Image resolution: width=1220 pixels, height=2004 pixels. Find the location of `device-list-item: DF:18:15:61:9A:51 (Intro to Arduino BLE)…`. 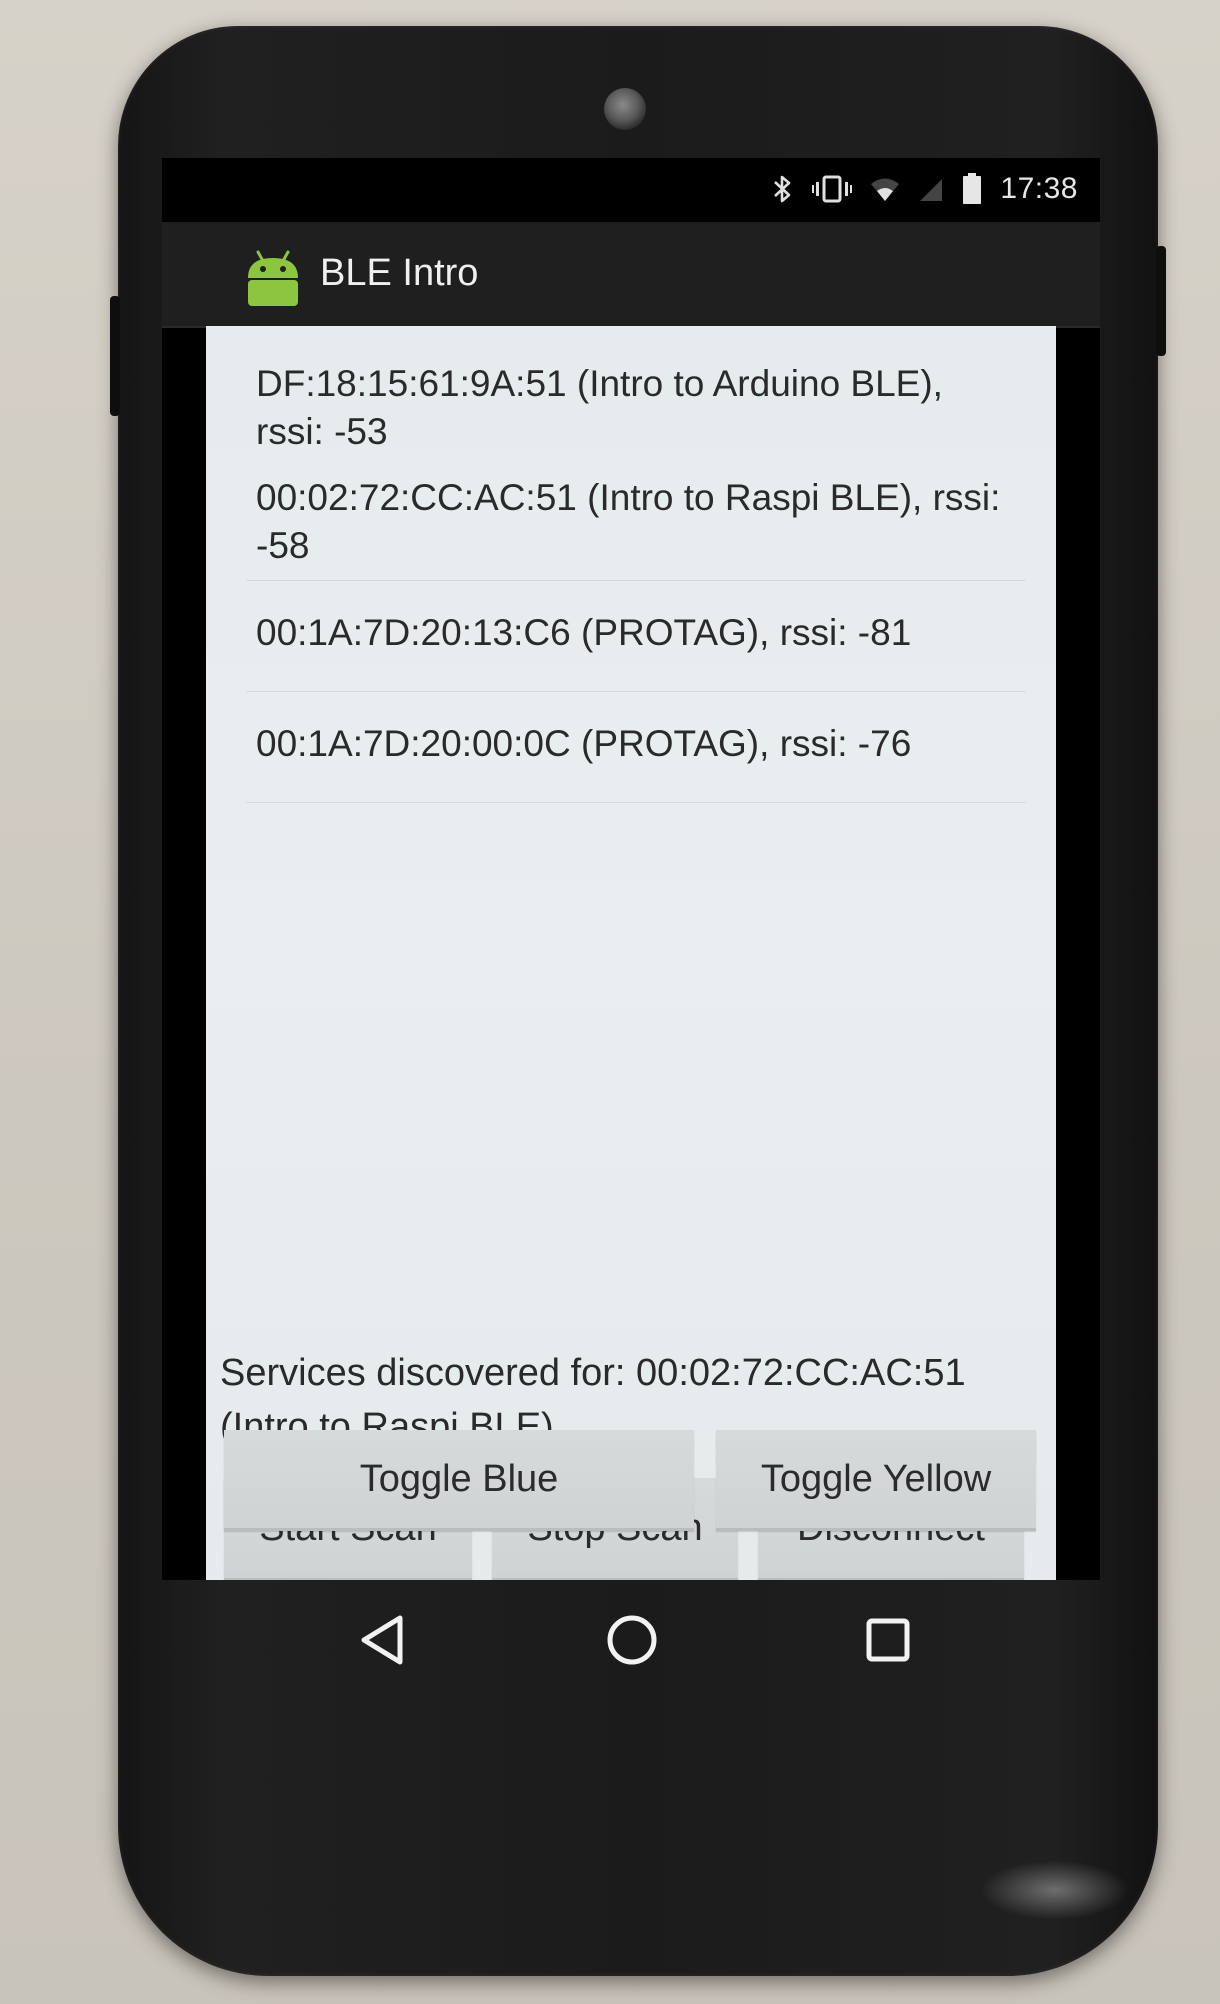

device-list-item: DF:18:15:61:9A:51 (Intro to Arduino BLE)… is located at coordinates (636, 409).